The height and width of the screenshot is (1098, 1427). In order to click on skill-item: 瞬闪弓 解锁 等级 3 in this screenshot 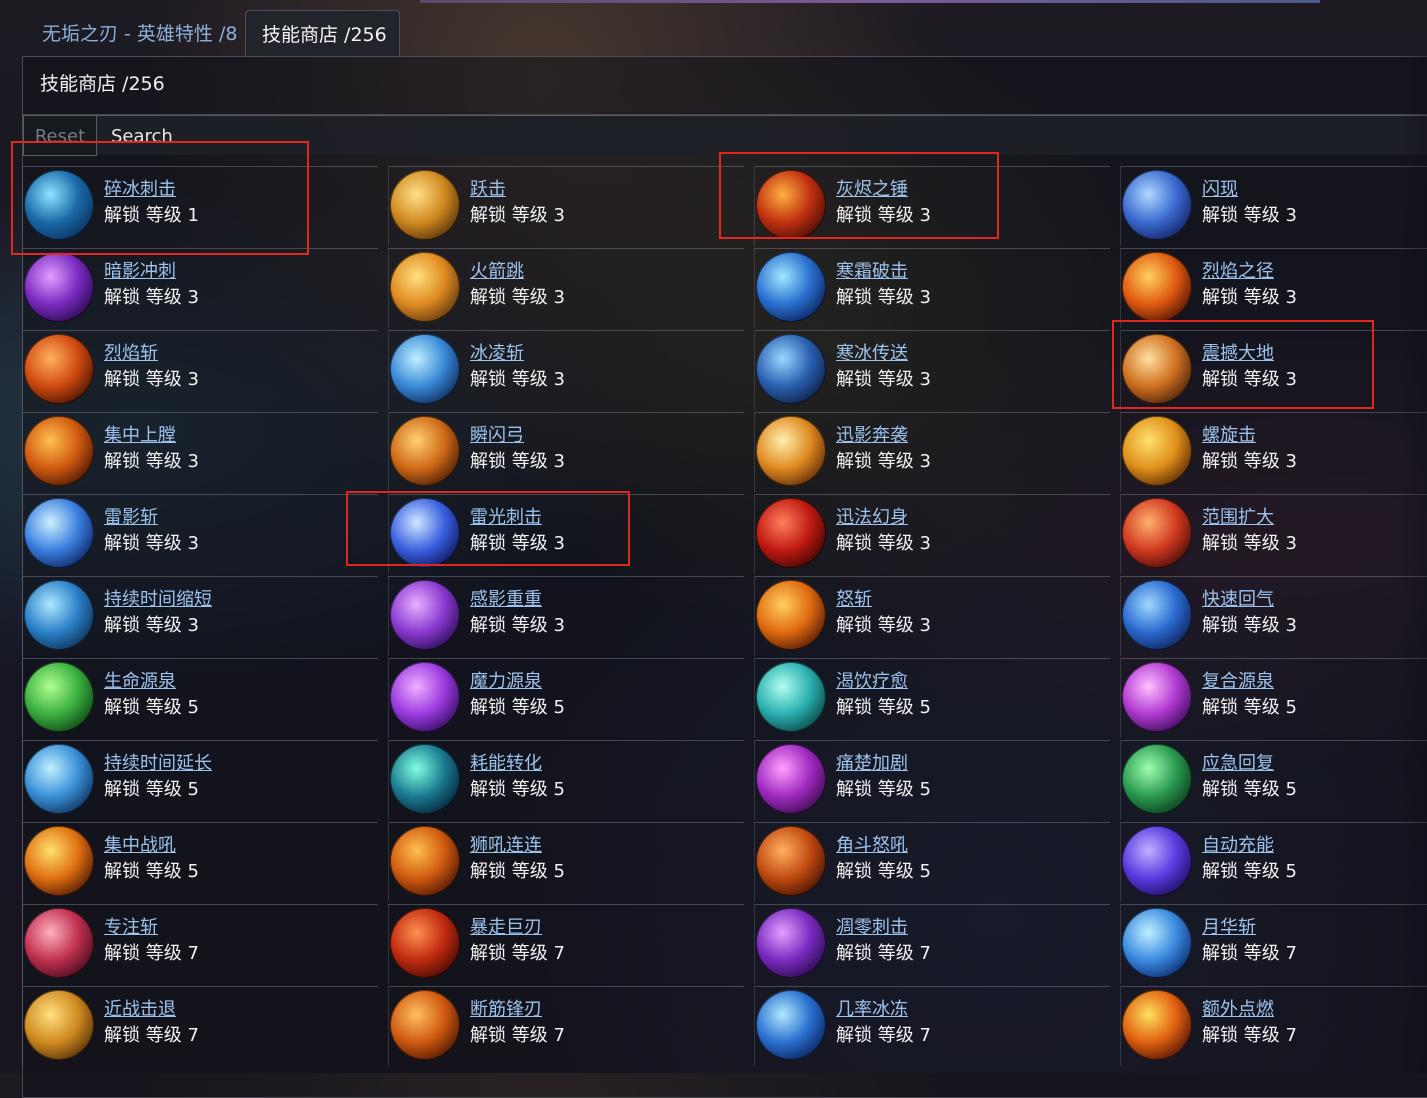, I will do `click(566, 452)`.